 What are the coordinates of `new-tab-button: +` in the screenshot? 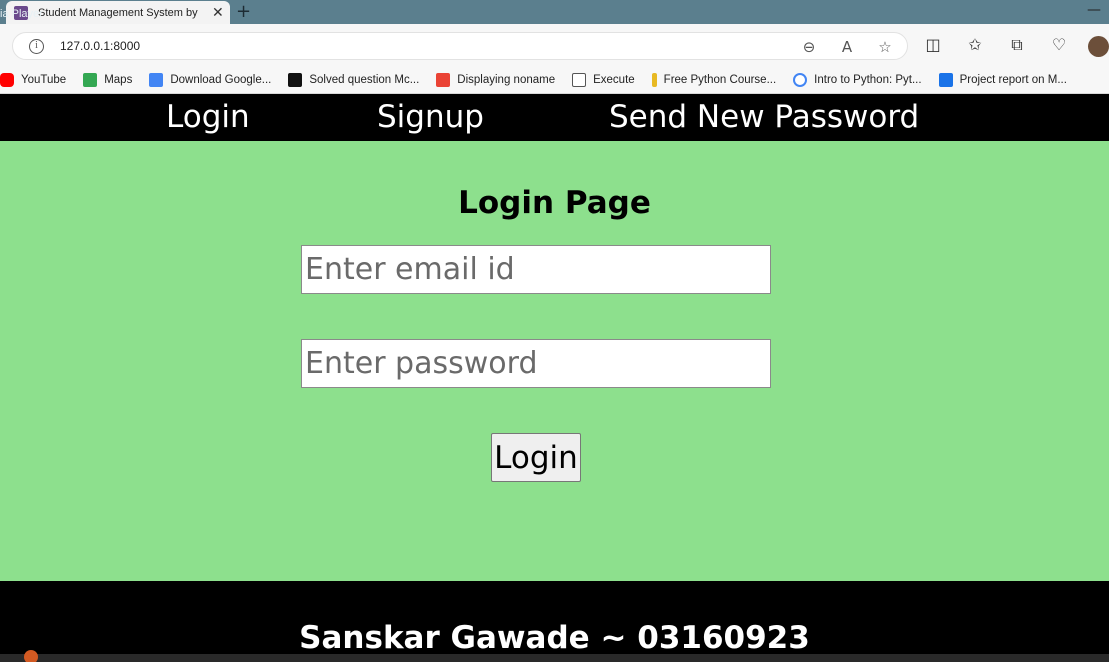 It's located at (243, 11).